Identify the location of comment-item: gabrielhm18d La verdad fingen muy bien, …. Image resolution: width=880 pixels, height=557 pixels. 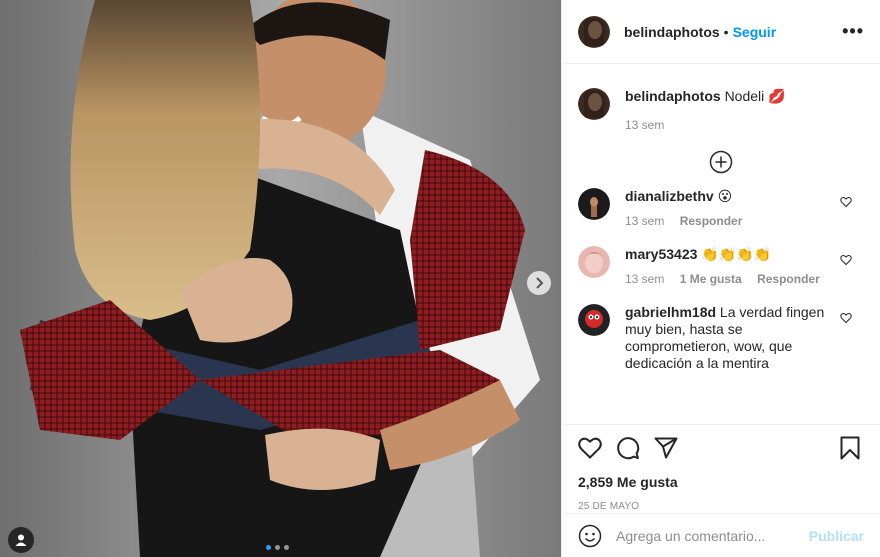
(721, 338).